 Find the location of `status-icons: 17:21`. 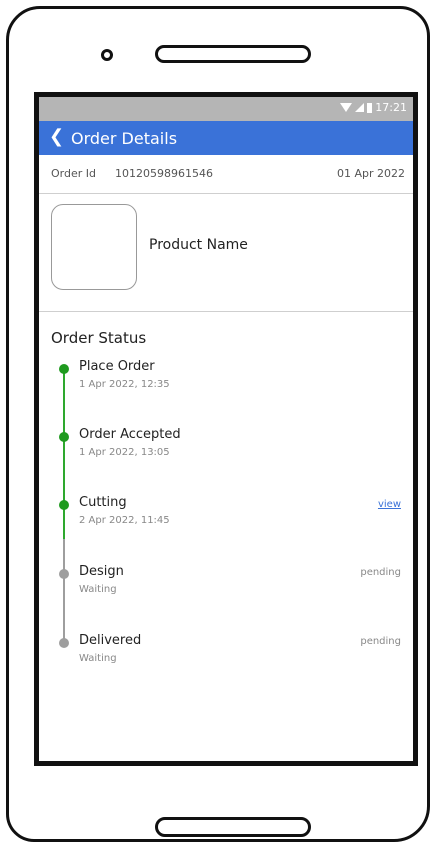

status-icons: 17:21 is located at coordinates (373, 107).